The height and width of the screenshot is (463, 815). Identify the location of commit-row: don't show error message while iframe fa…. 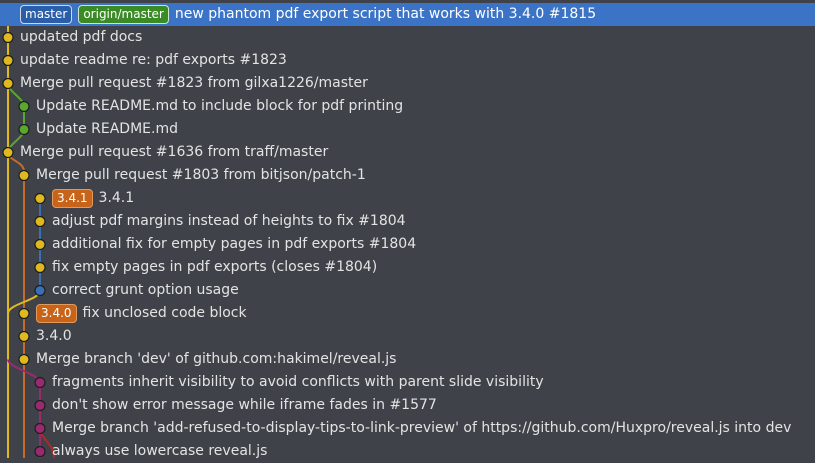
(407, 405).